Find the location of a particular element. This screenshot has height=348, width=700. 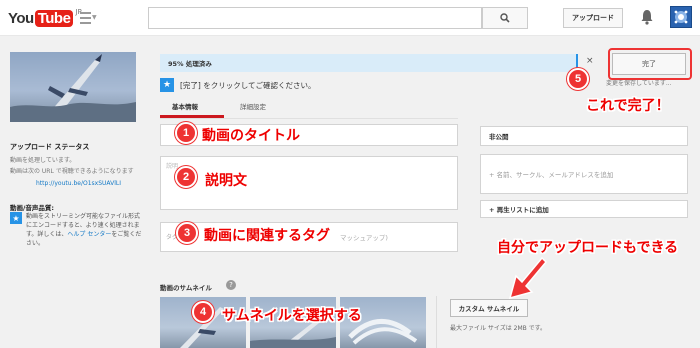

step-badge-3: 3 is located at coordinates (187, 233).